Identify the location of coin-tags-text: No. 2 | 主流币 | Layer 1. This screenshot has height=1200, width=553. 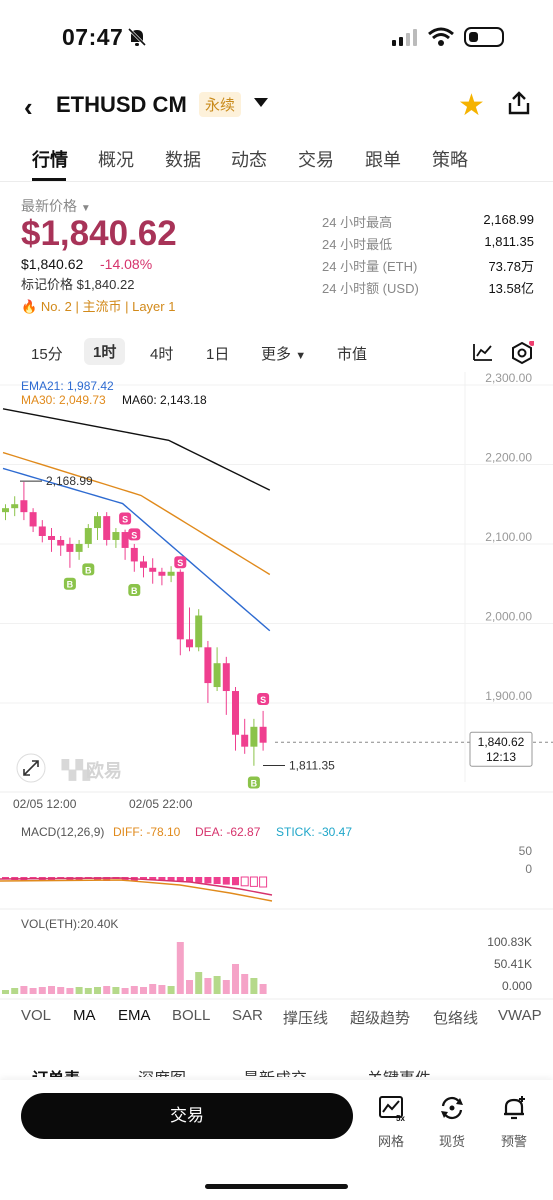
(108, 306).